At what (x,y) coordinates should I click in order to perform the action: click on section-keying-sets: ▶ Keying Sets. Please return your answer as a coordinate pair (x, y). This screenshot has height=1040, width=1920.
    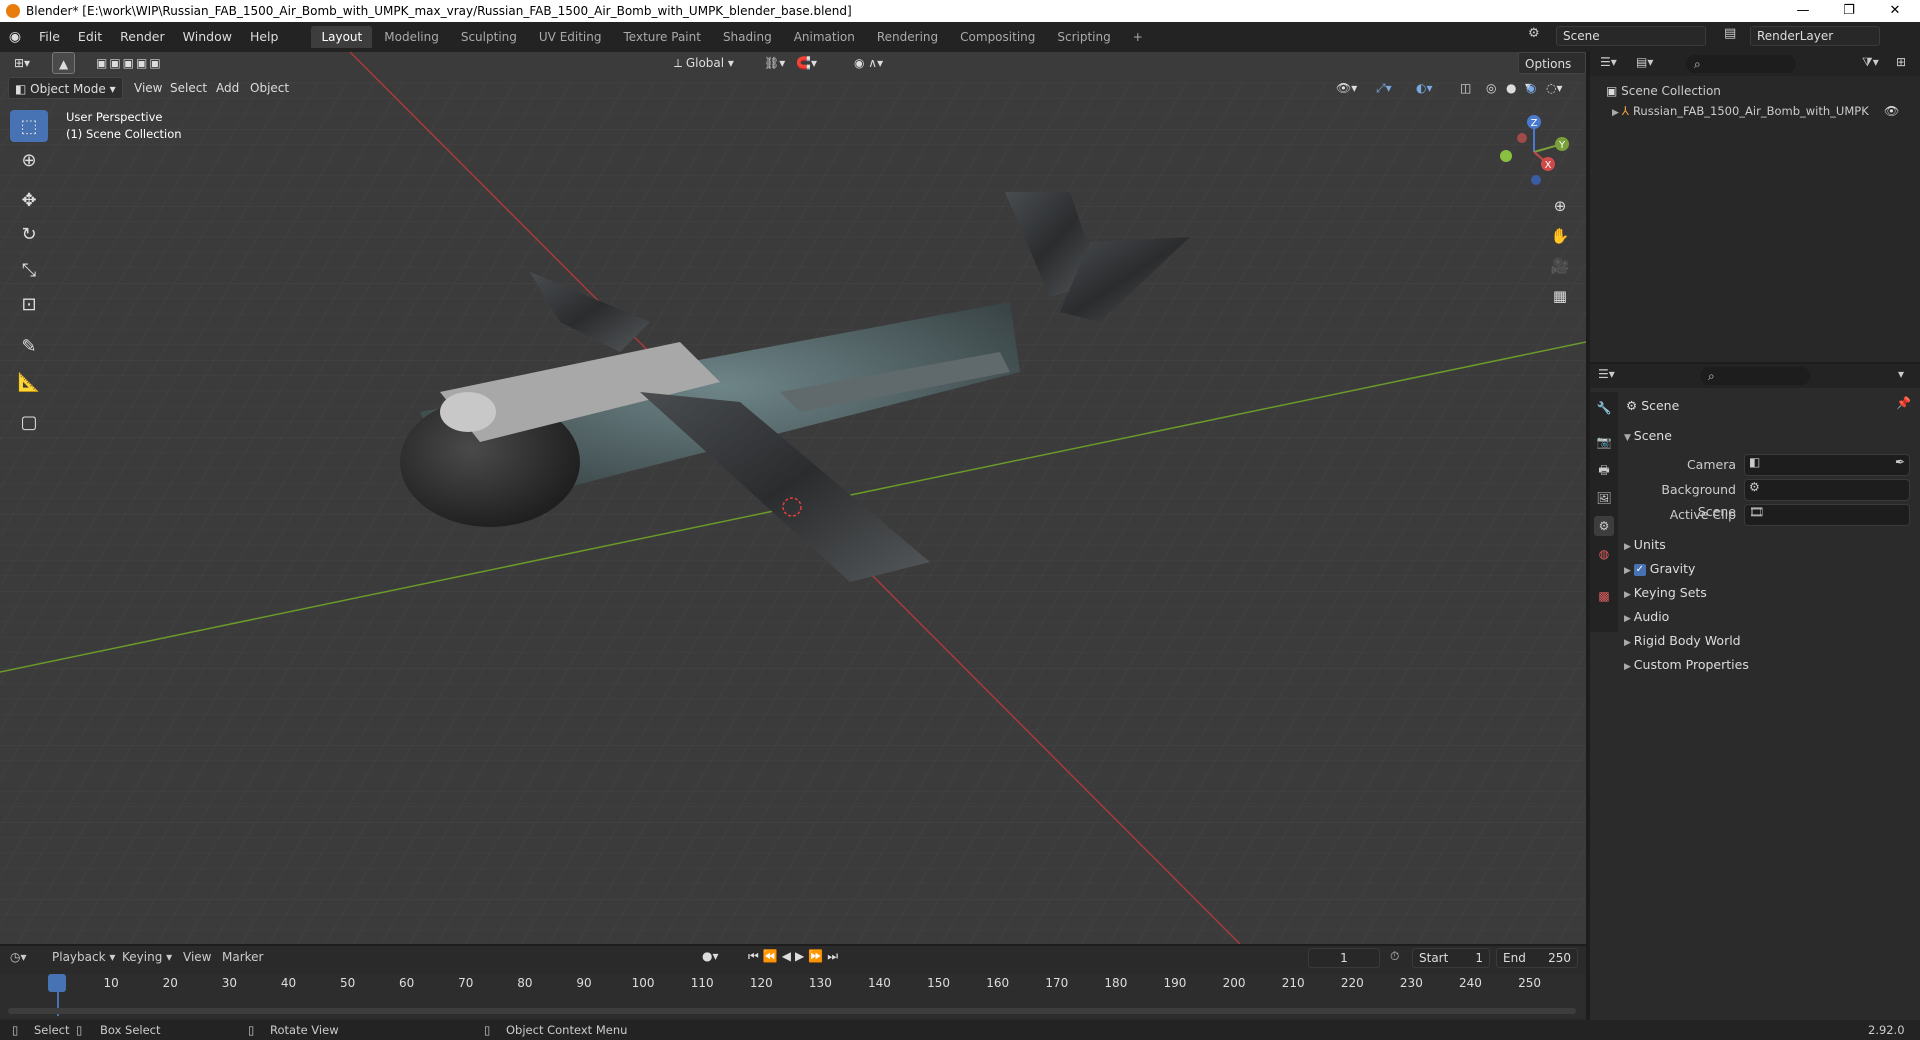
    Looking at the image, I should click on (1665, 593).